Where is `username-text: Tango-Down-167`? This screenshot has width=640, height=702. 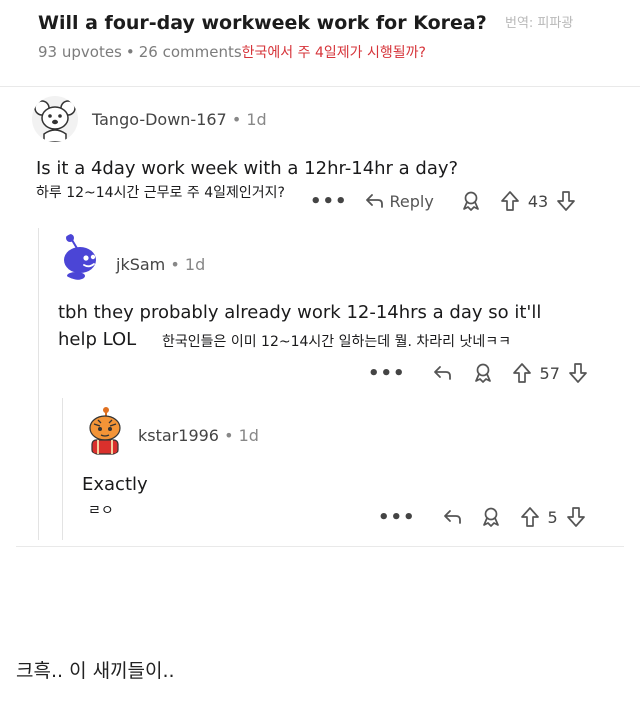 username-text: Tango-Down-167 is located at coordinates (159, 119).